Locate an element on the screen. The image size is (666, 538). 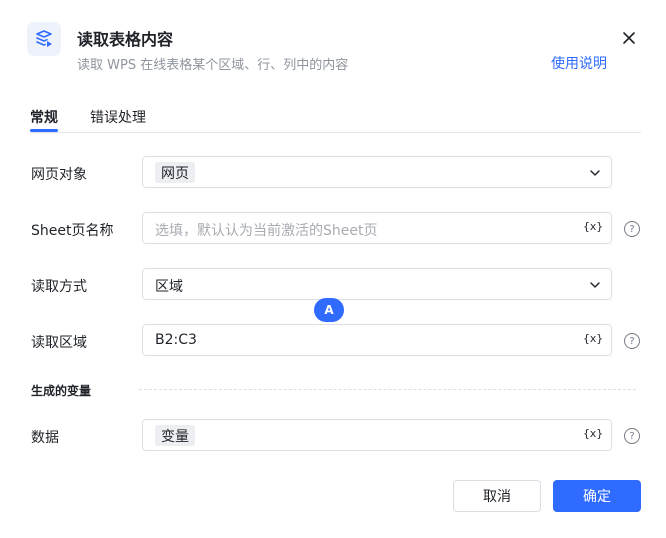
read-mode-select: 区域 is located at coordinates (377, 284).